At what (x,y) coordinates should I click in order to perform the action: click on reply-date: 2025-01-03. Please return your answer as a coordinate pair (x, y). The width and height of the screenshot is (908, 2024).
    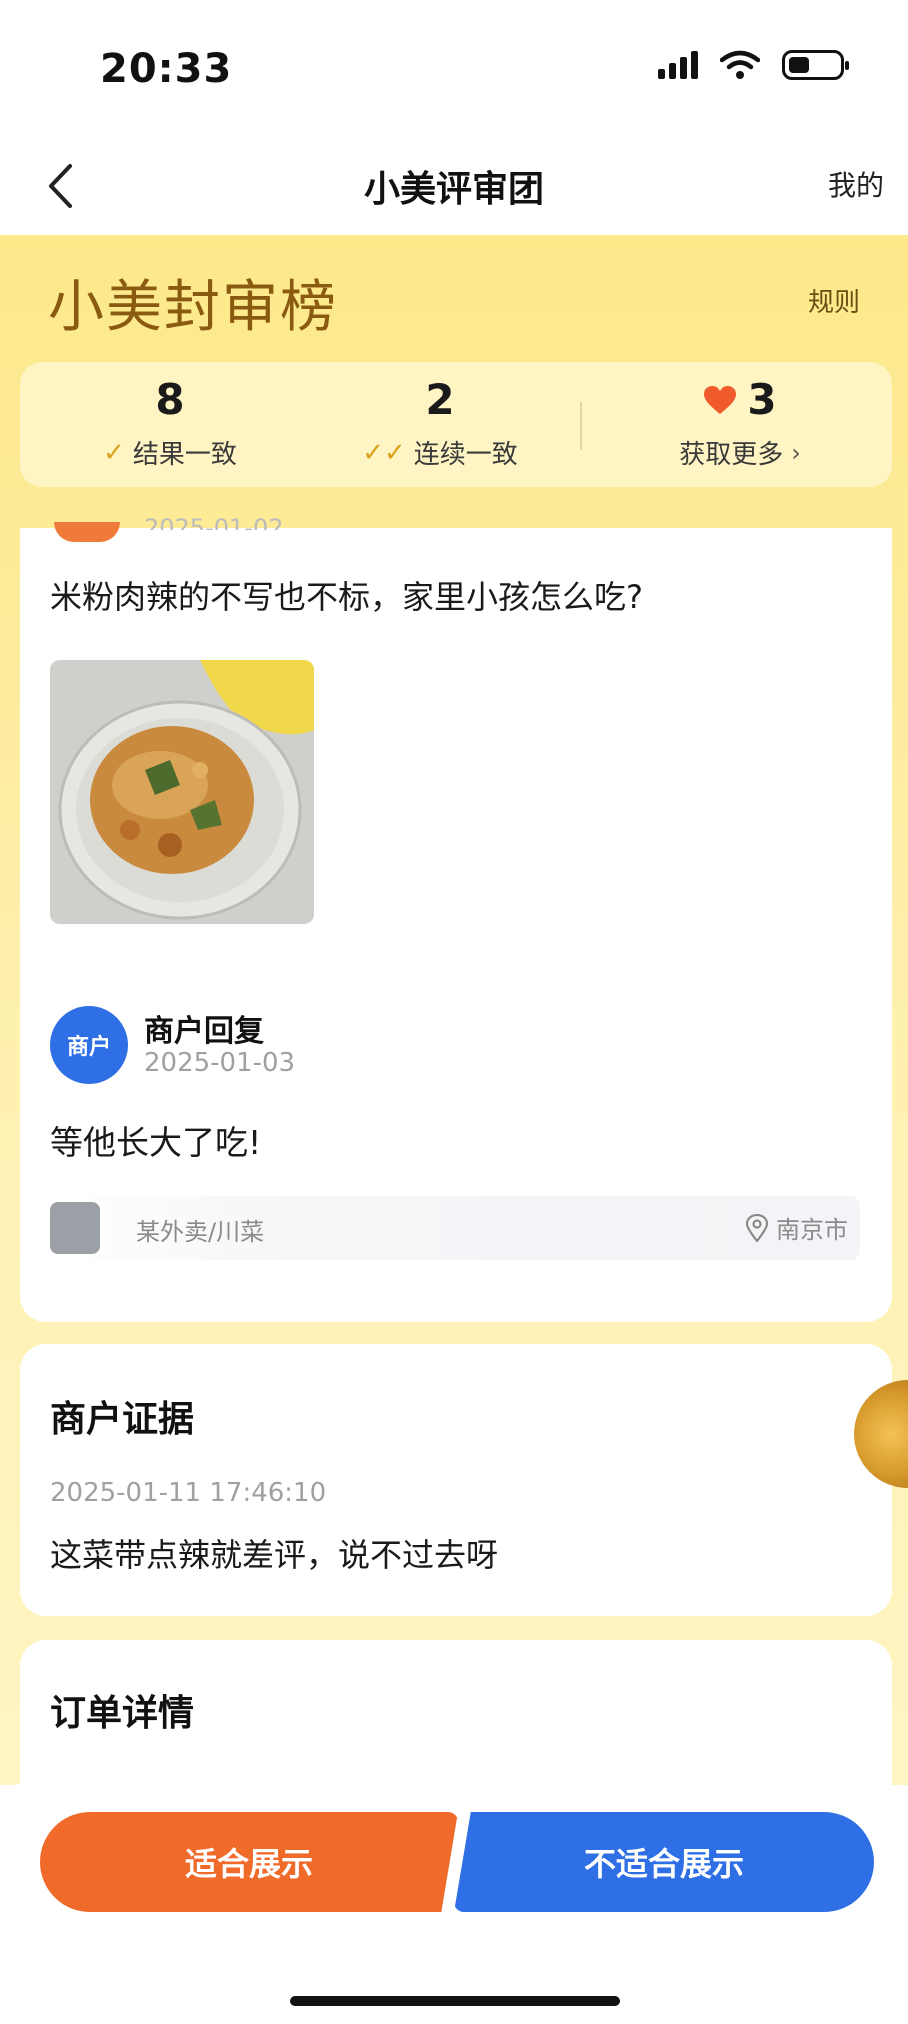
    Looking at the image, I should click on (220, 1063).